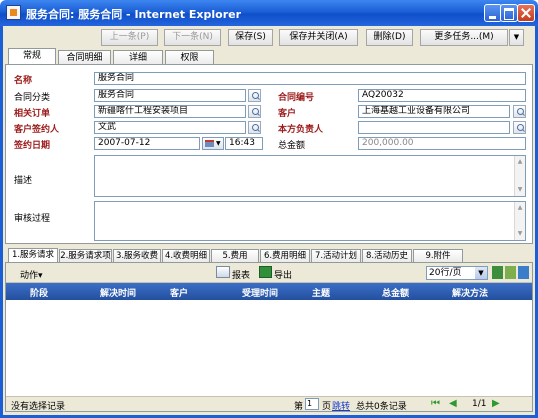 This screenshot has height=418, width=538. Describe the element at coordinates (129, 37) in the screenshot. I see `prev-record-button: 上一条(P)` at that location.